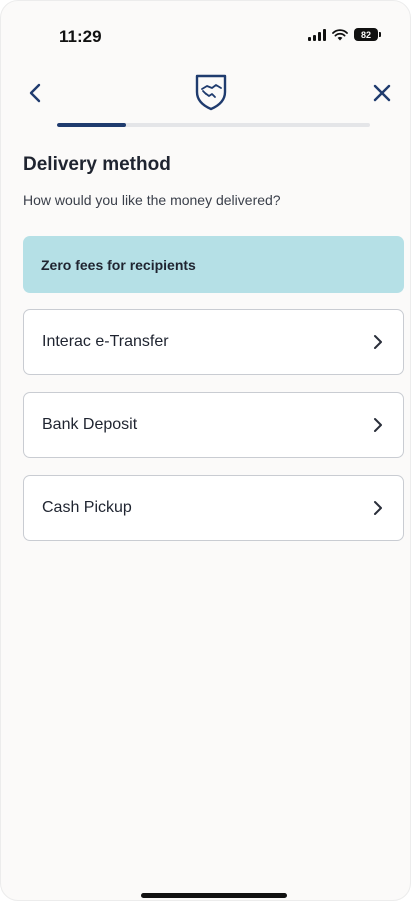  What do you see at coordinates (87, 507) in the screenshot?
I see `option-label: Cash Pickup` at bounding box center [87, 507].